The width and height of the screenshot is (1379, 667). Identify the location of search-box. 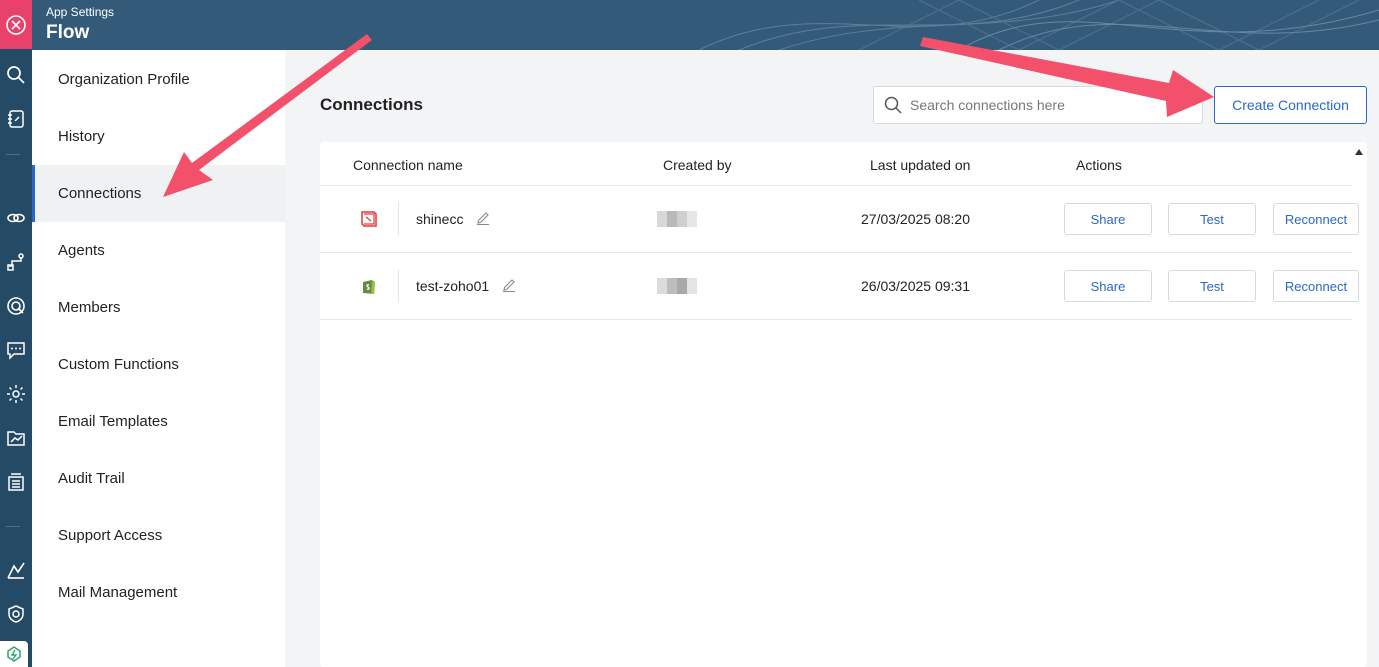
(1038, 105).